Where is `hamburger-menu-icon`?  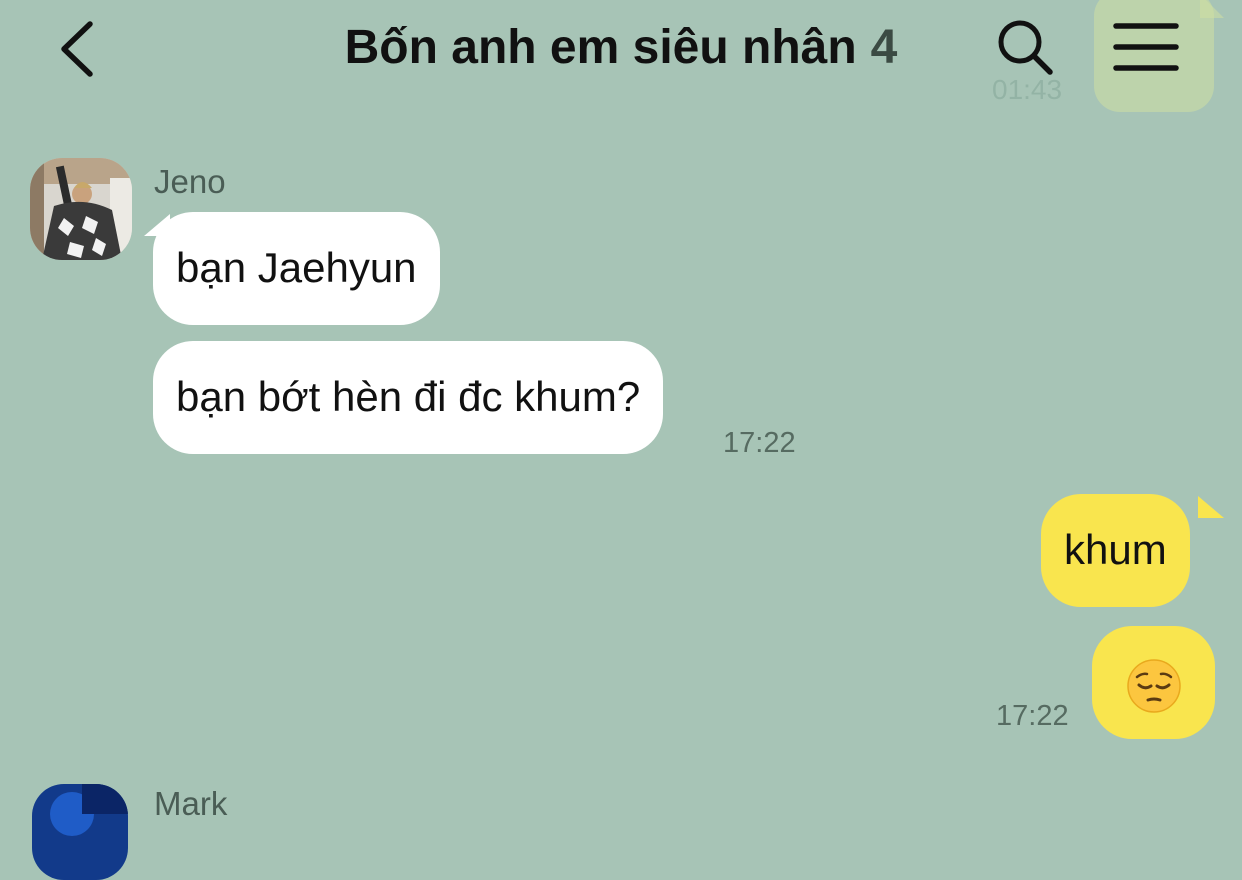
hamburger-menu-icon is located at coordinates (1146, 47).